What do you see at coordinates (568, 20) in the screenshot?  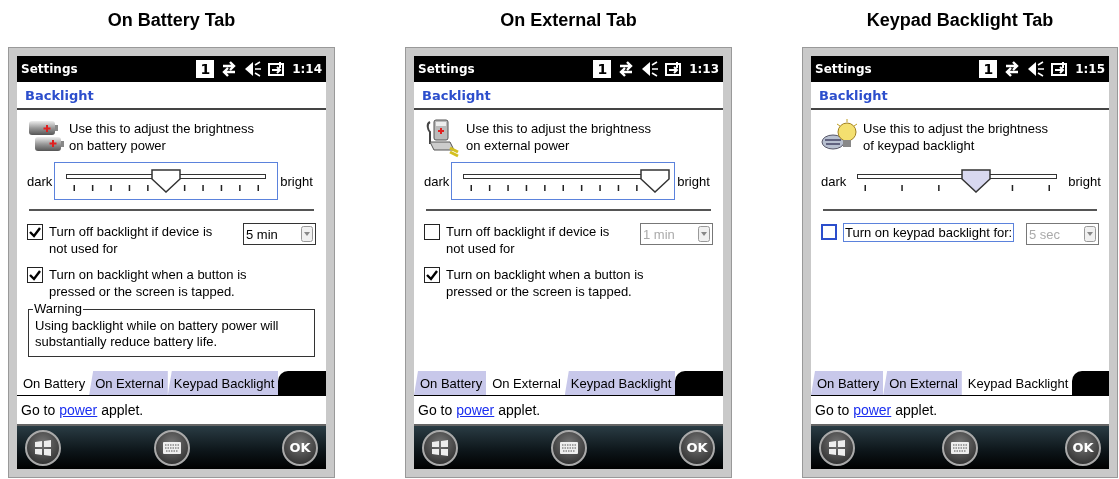 I see `figure-caption: On External Tab` at bounding box center [568, 20].